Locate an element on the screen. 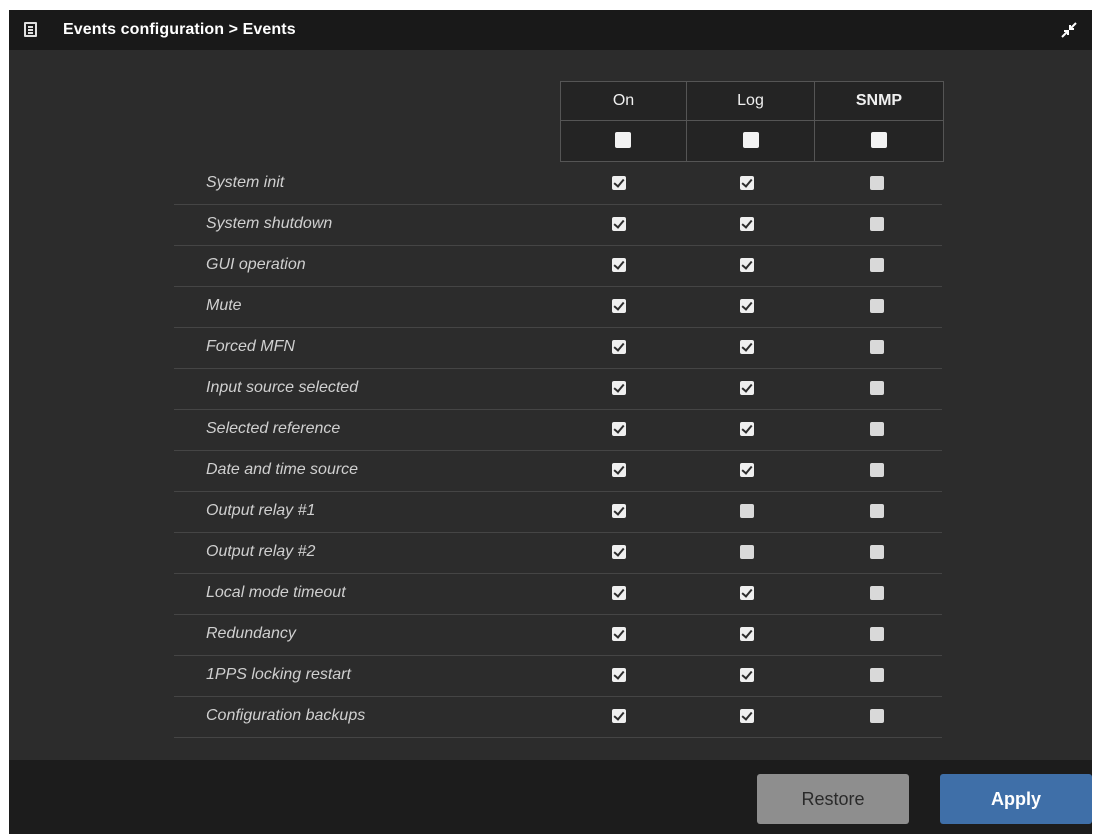 This screenshot has height=834, width=1098. column-header-log: Log is located at coordinates (750, 101).